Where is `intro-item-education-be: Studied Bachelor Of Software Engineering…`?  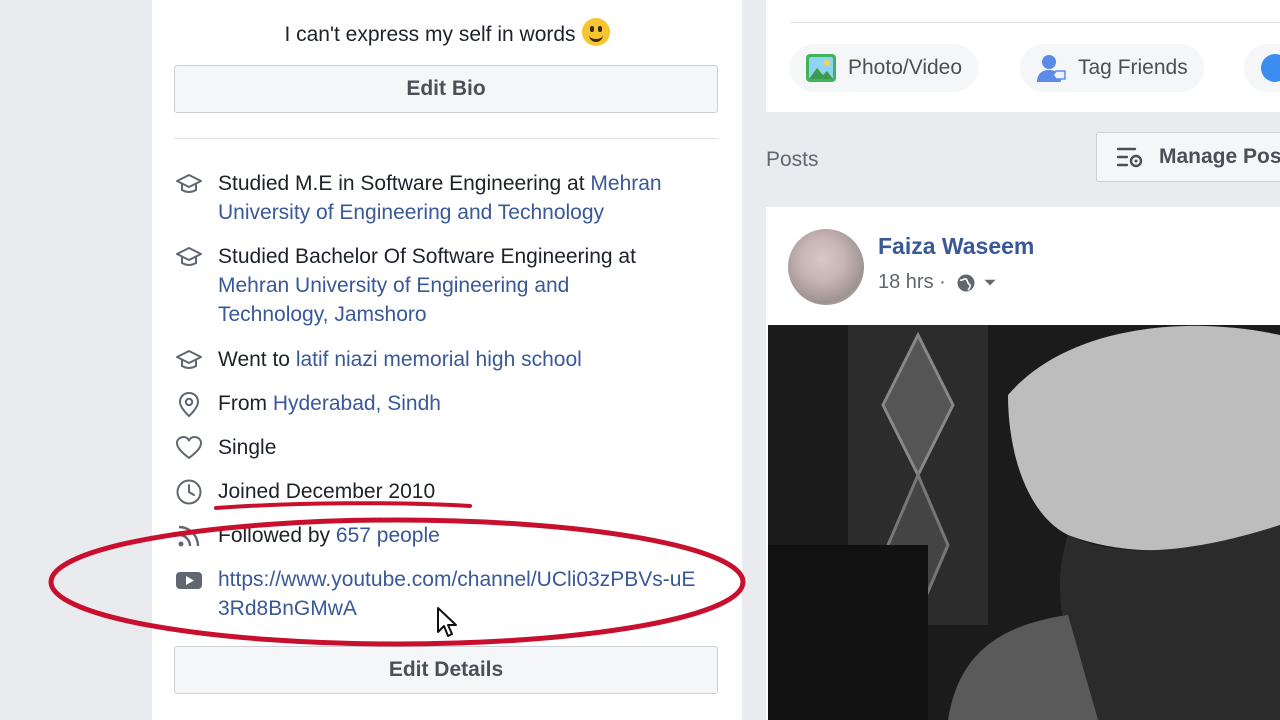
intro-item-education-be: Studied Bachelor Of Software Engineering… is located at coordinates (444, 285).